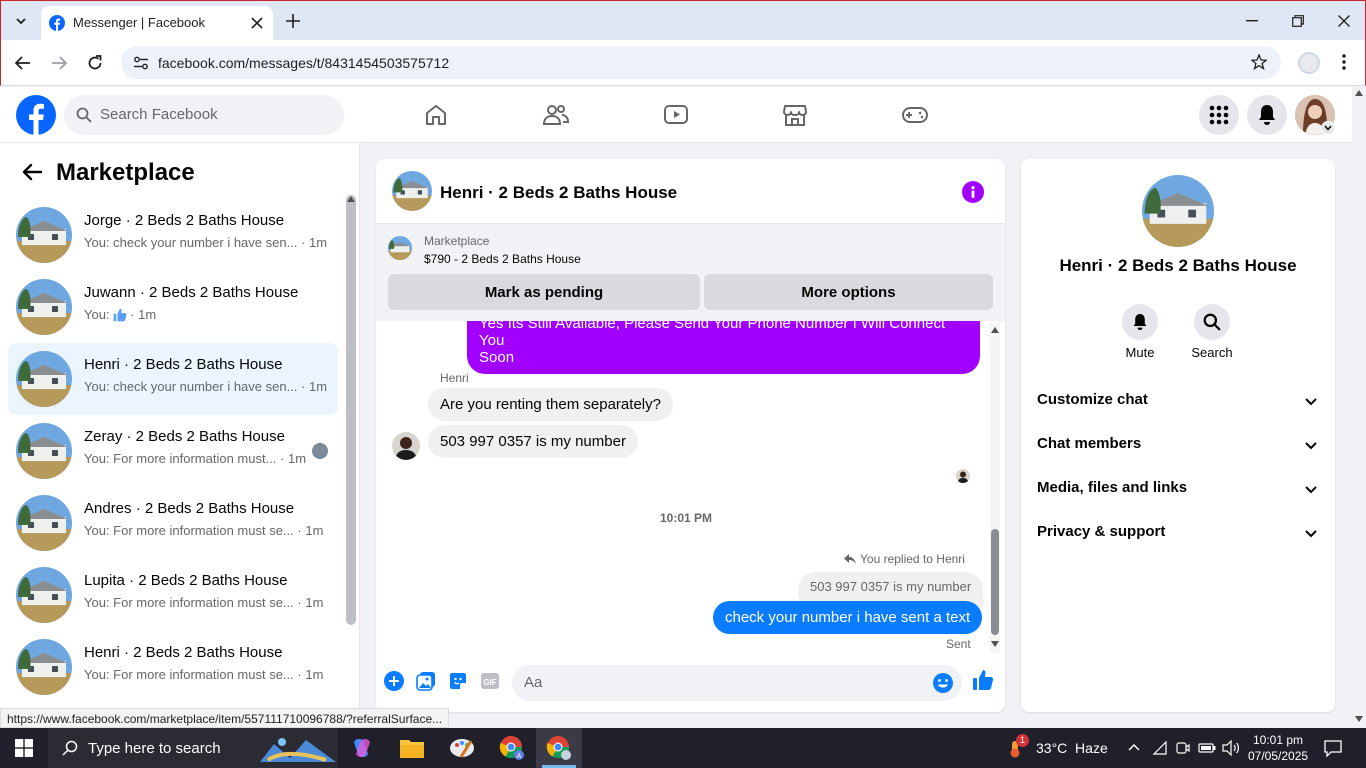 The image size is (1366, 768). I want to click on chevron-down-icon, so click(1311, 446).